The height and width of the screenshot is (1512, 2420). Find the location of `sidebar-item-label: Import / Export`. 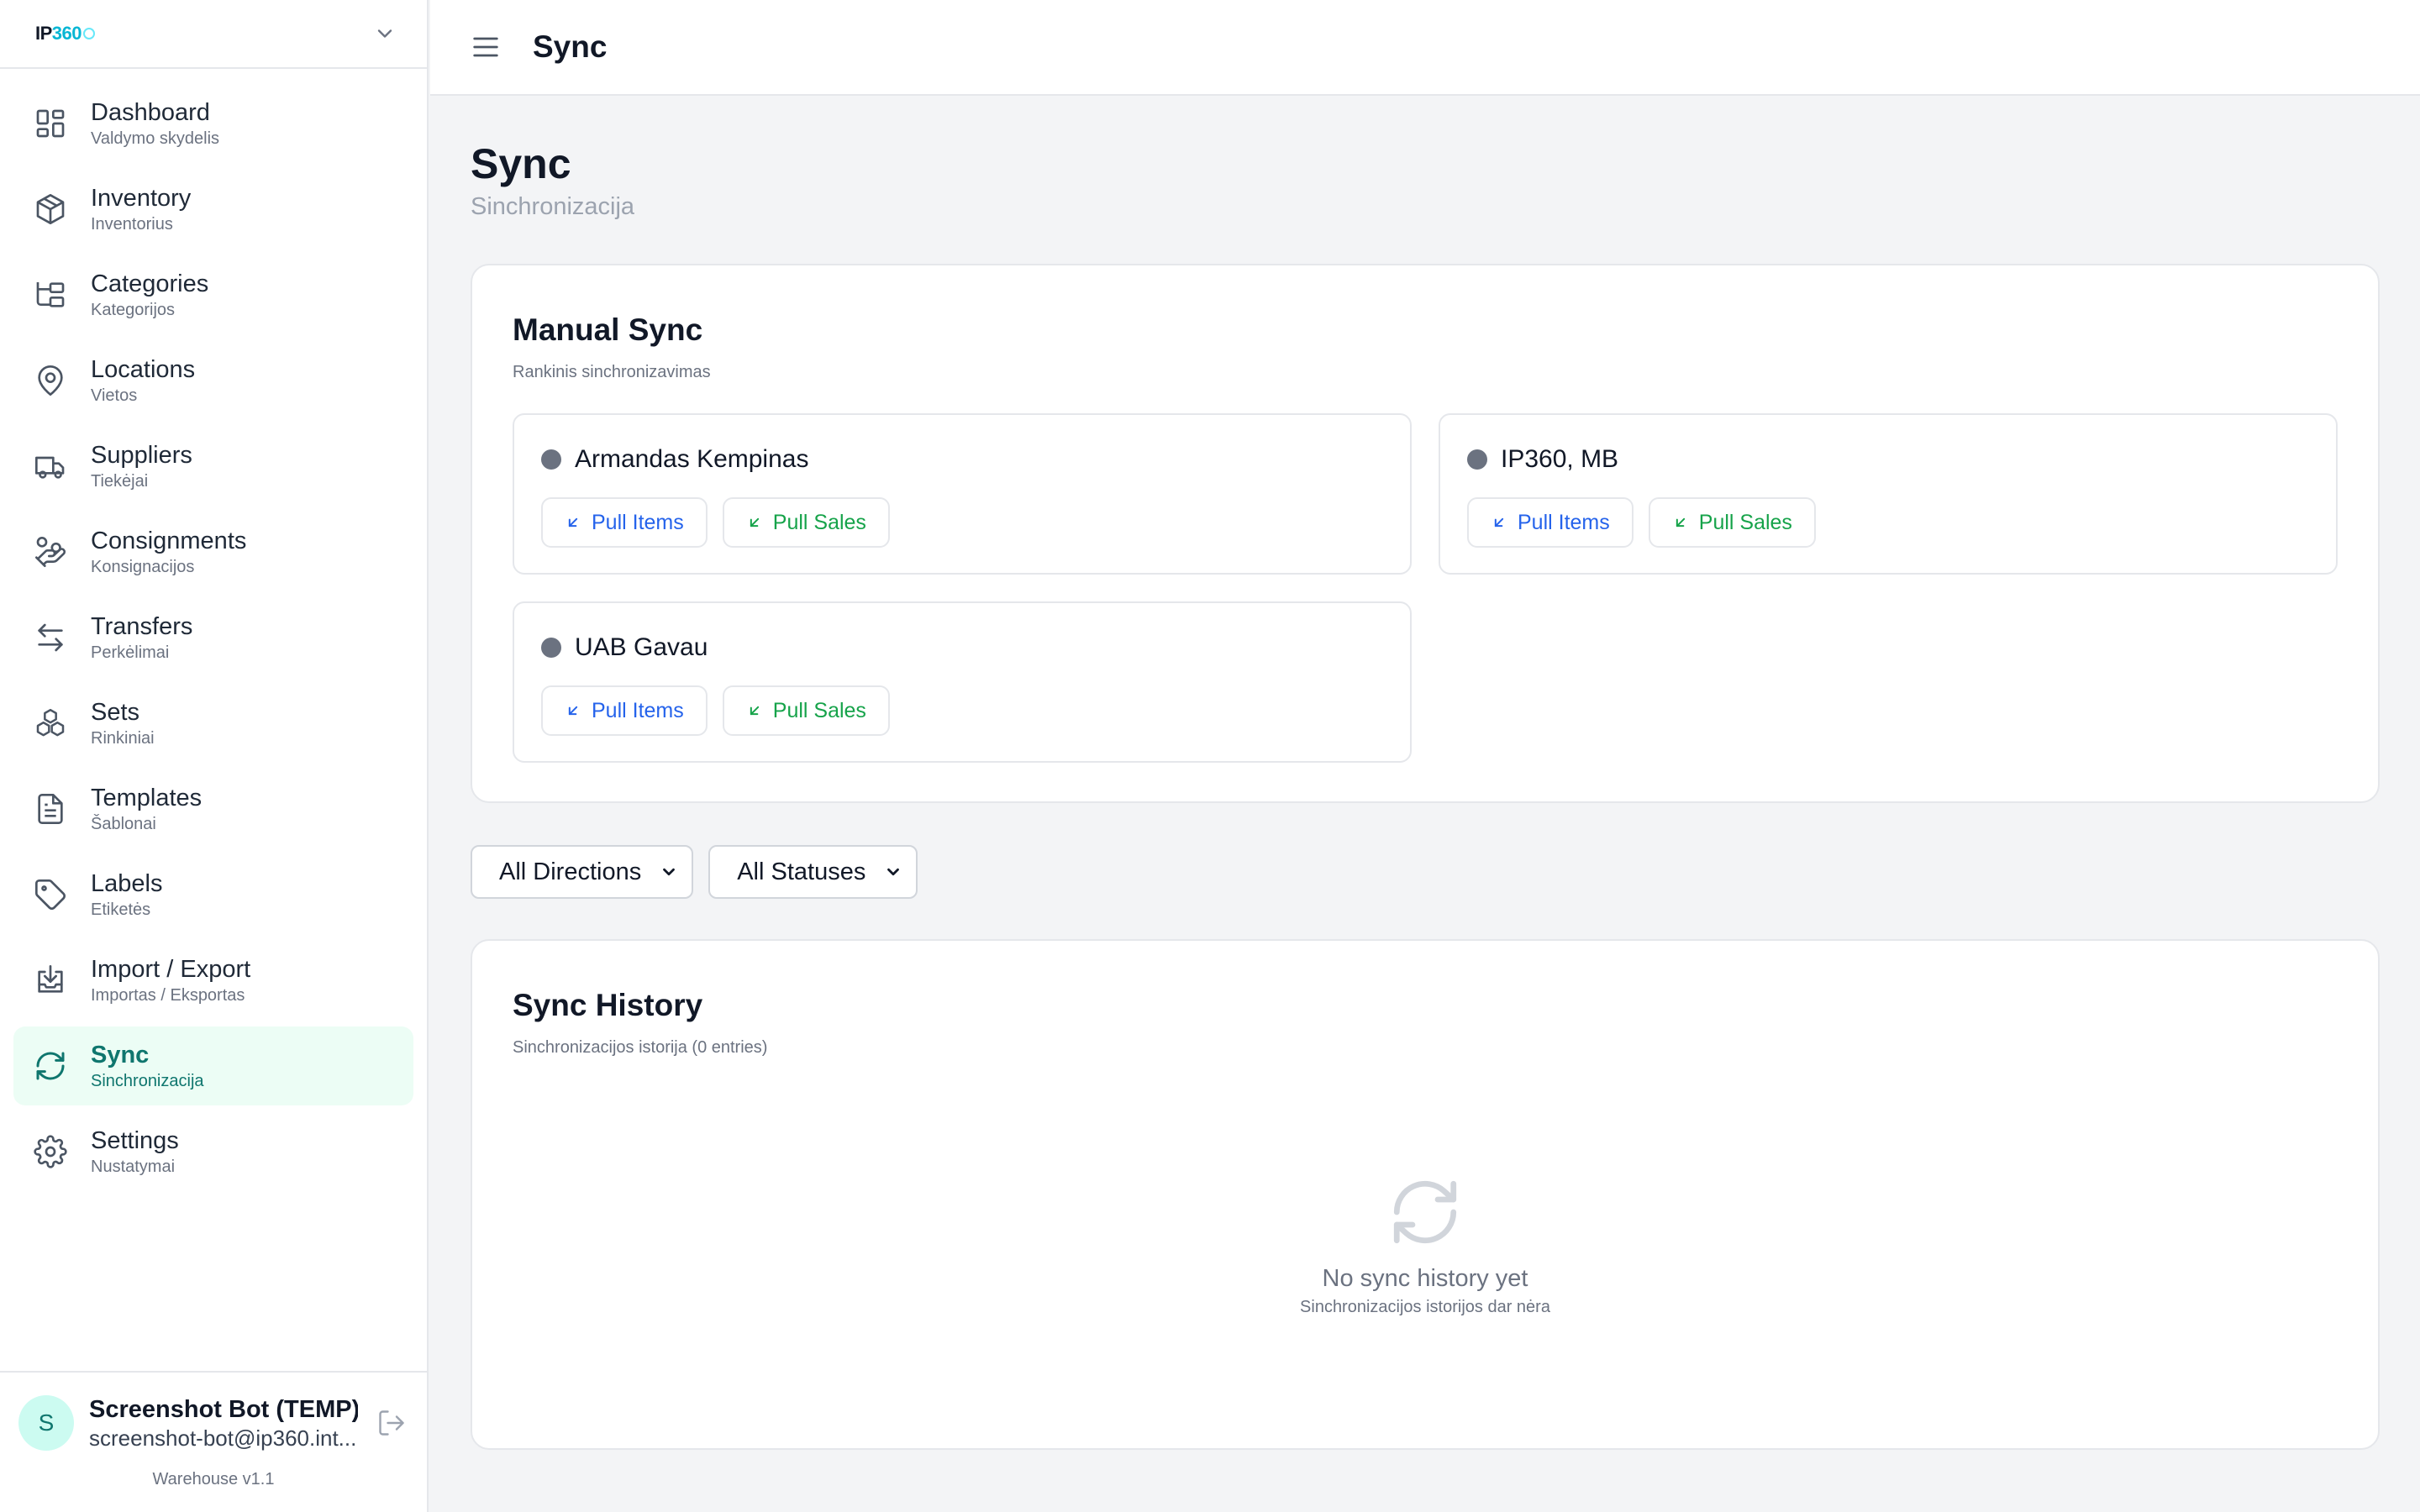

sidebar-item-label: Import / Export is located at coordinates (171, 969).